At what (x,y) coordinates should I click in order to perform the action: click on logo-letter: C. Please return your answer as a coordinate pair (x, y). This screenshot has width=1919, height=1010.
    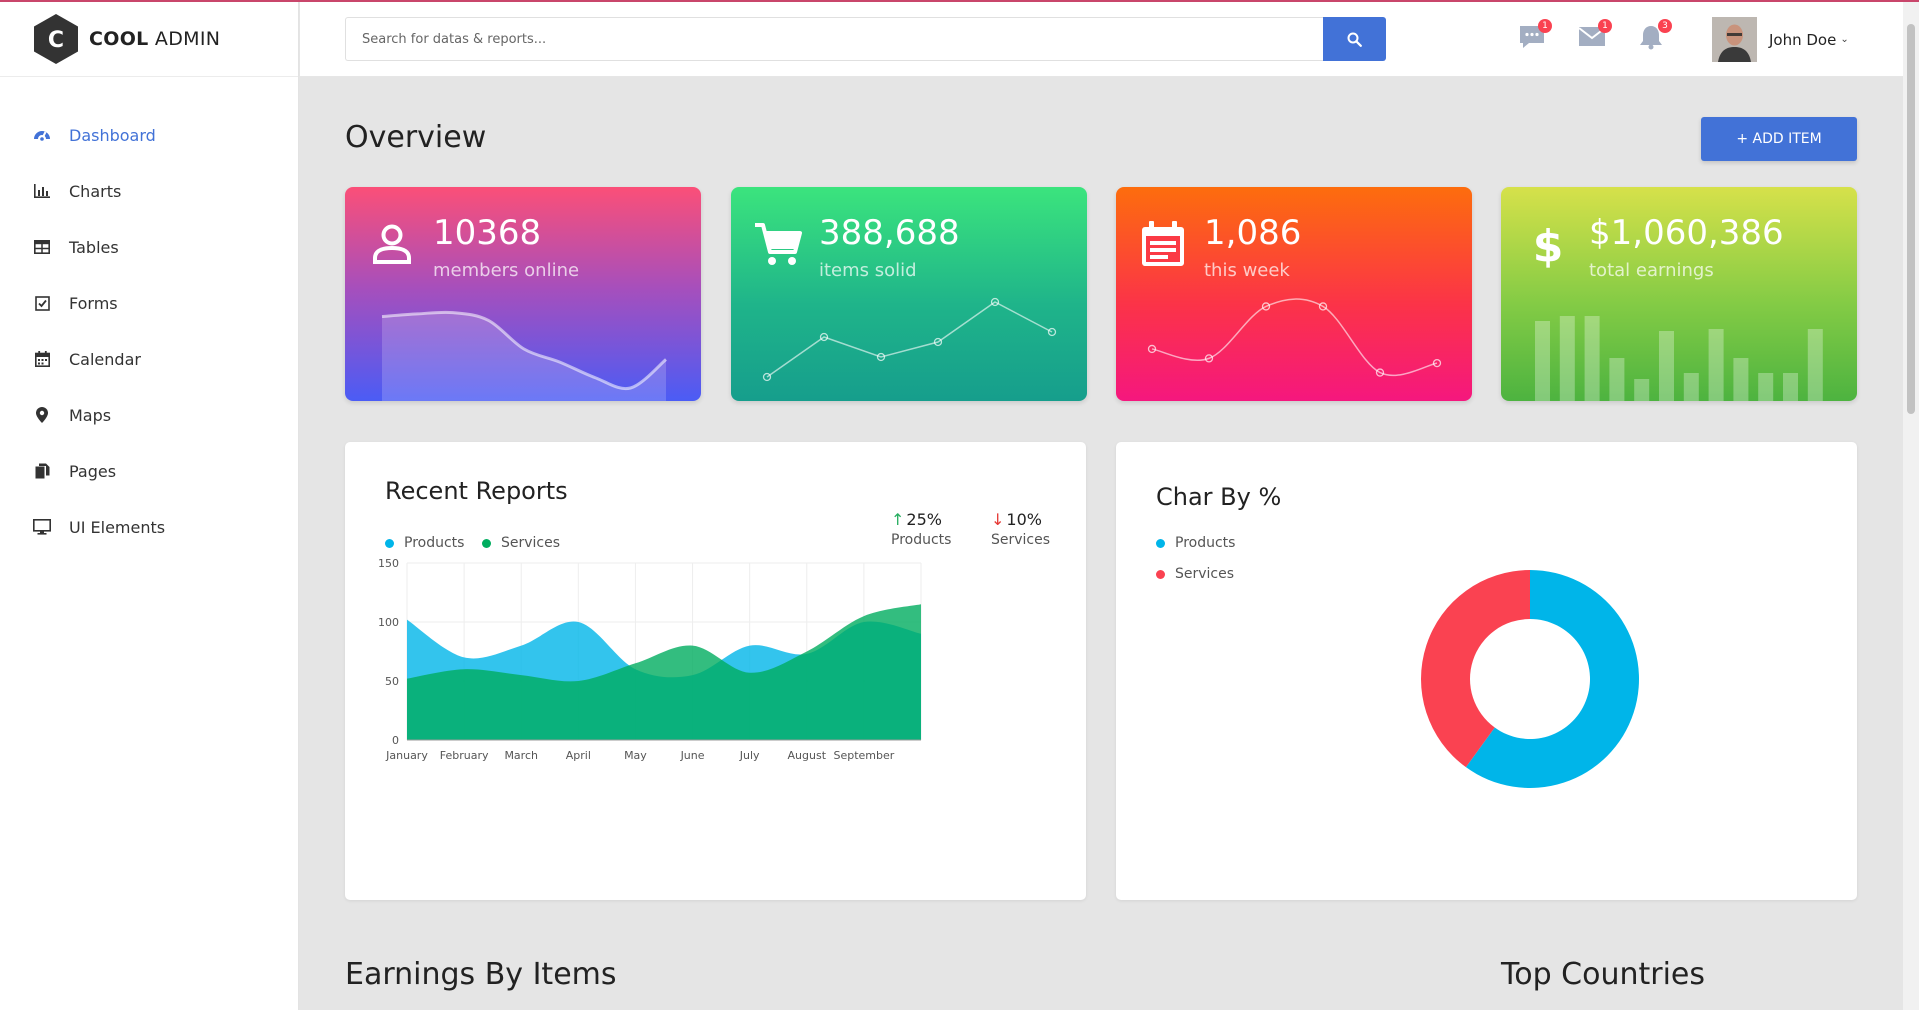
    Looking at the image, I should click on (56, 40).